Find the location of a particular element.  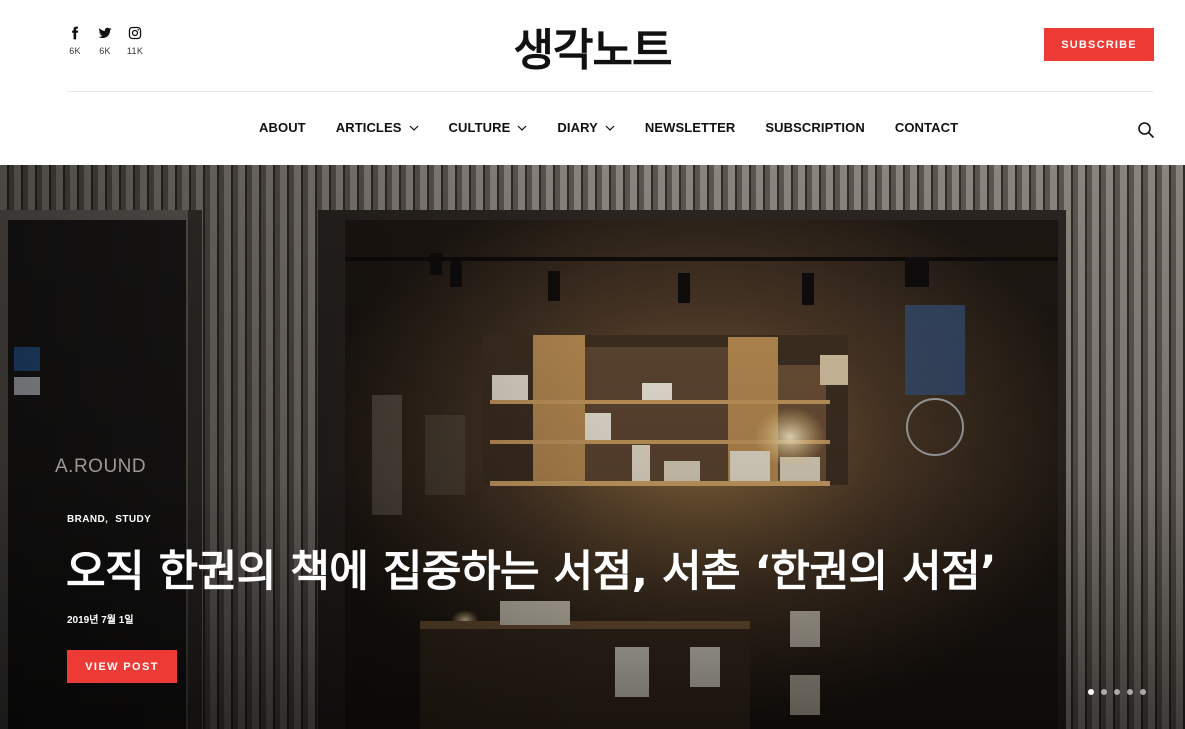

nav-item-contact: CONTACT is located at coordinates (926, 127).